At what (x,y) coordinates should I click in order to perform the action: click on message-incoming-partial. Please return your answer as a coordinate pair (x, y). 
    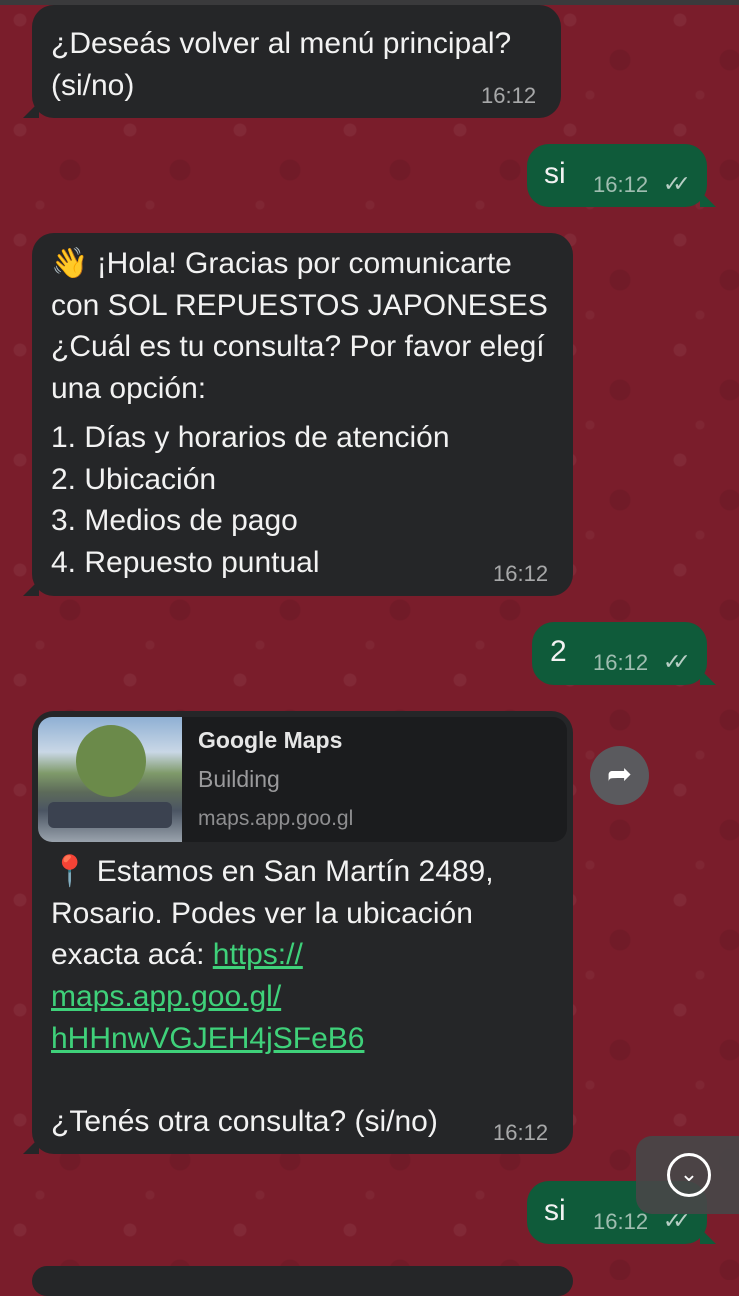
    Looking at the image, I should click on (302, 1281).